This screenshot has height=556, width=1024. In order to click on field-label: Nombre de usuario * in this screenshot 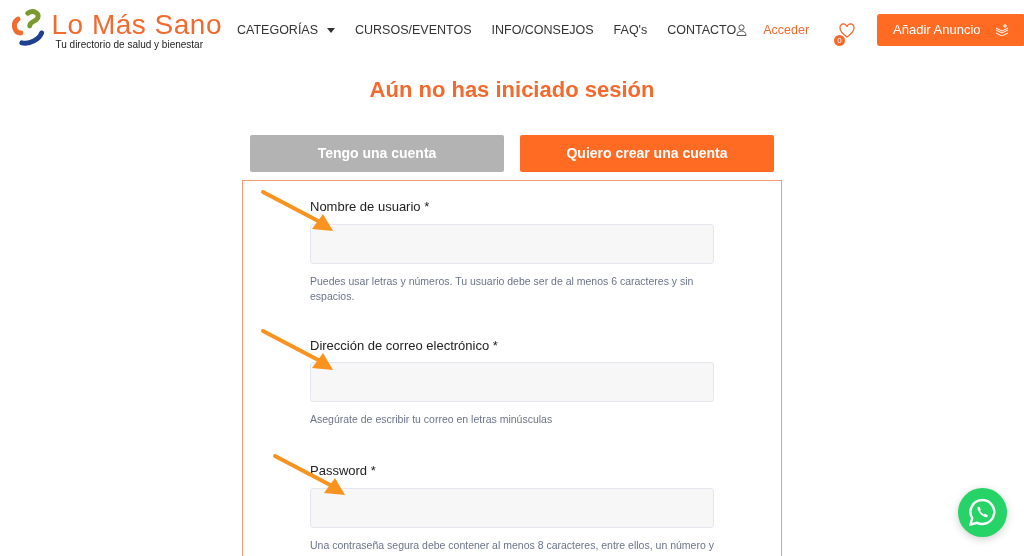, I will do `click(370, 207)`.